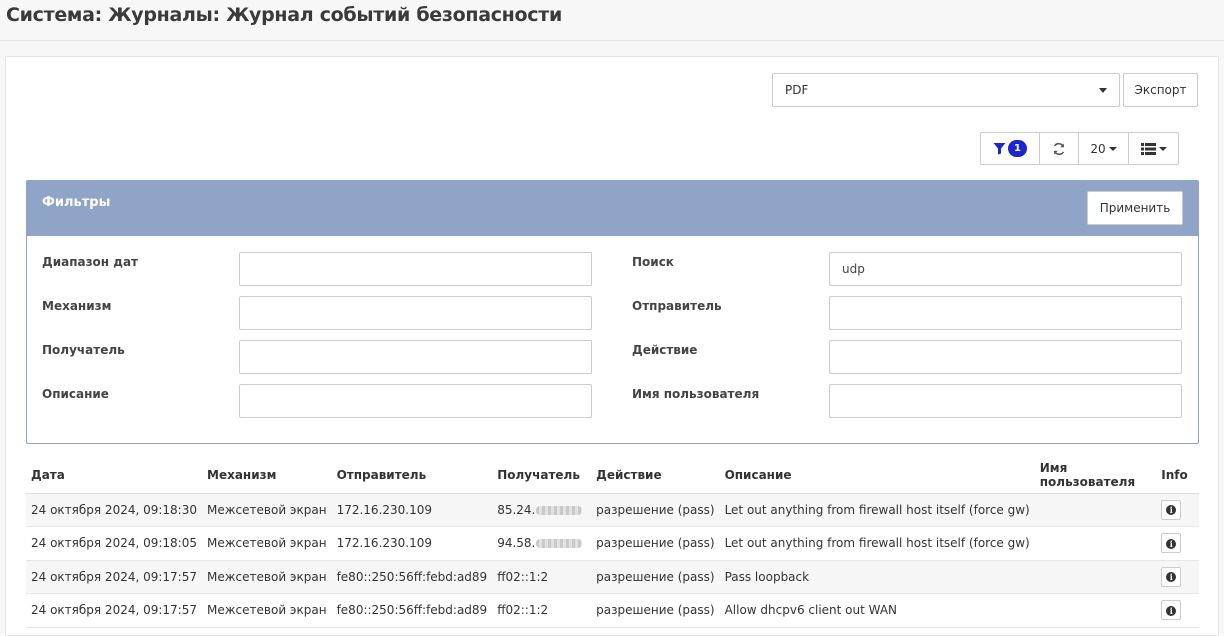  I want to click on col-header-sender: Отправитель, so click(412, 475).